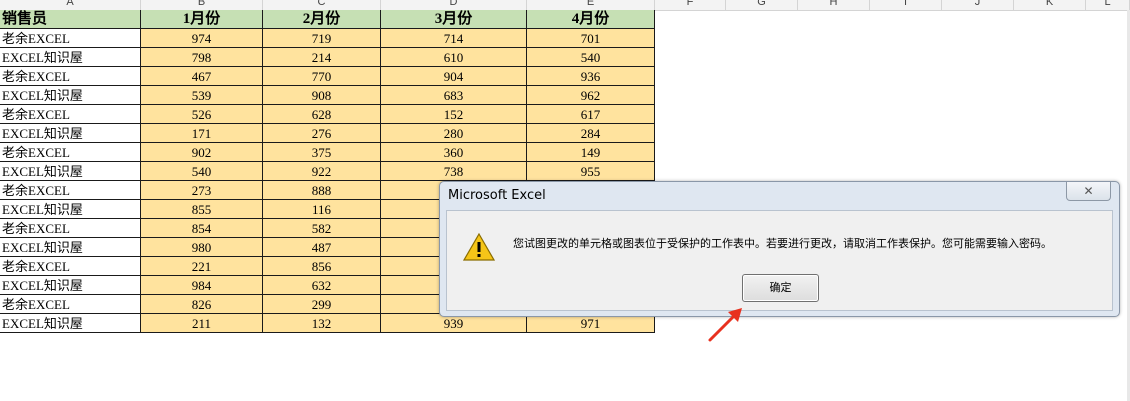 The height and width of the screenshot is (401, 1130). What do you see at coordinates (454, 114) in the screenshot?
I see `value-cell: 152` at bounding box center [454, 114].